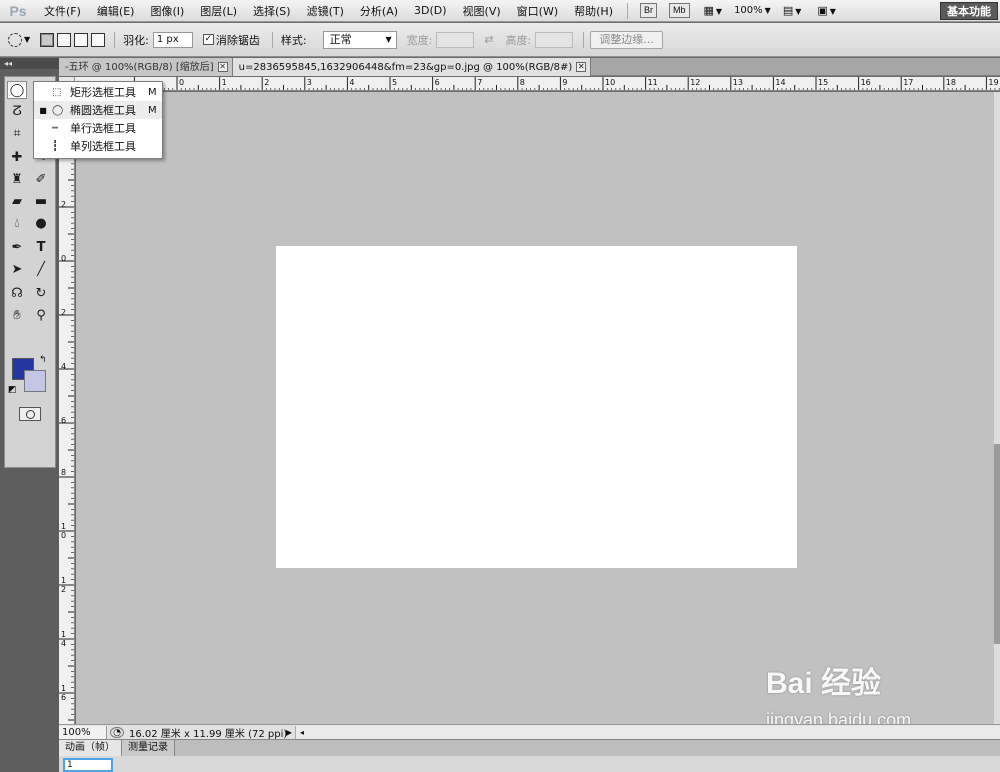 The height and width of the screenshot is (772, 1000). Describe the element at coordinates (325, 11) in the screenshot. I see `menu-filter: 滤镜(T)` at that location.